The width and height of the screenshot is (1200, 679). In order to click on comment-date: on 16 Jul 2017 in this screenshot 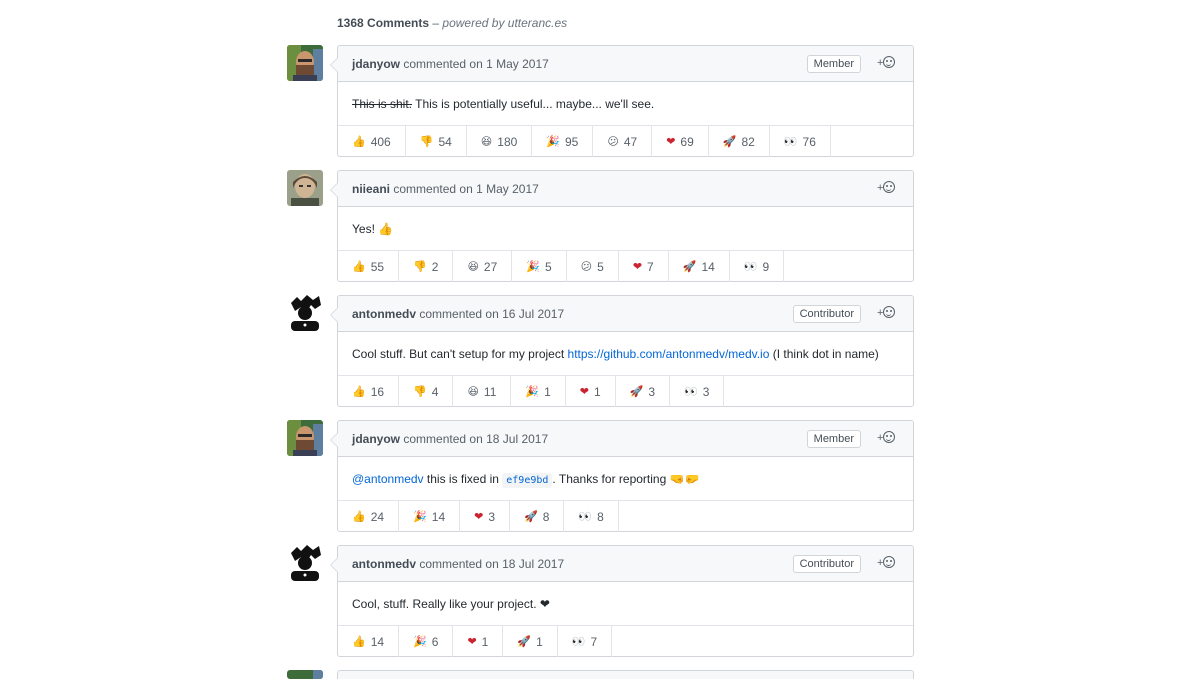, I will do `click(524, 314)`.